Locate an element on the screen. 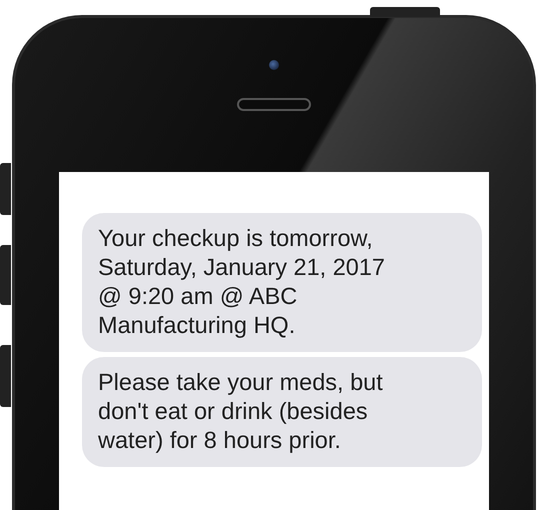  camera-icon is located at coordinates (274, 65).